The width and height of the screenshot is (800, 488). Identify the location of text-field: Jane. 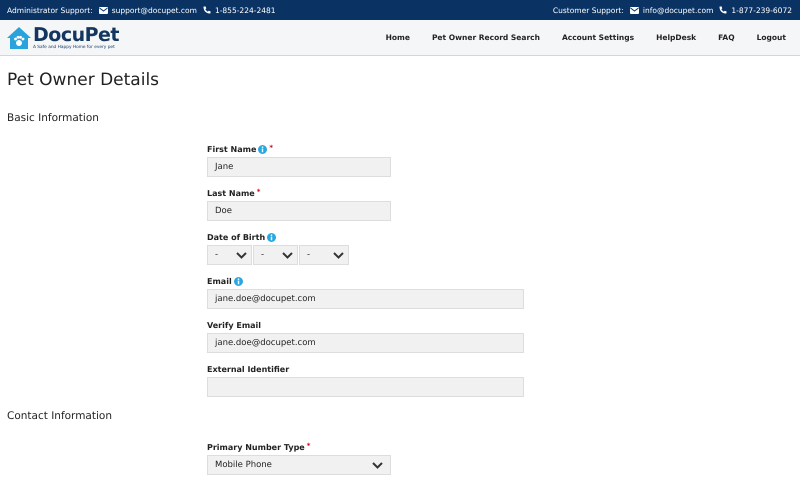
(299, 167).